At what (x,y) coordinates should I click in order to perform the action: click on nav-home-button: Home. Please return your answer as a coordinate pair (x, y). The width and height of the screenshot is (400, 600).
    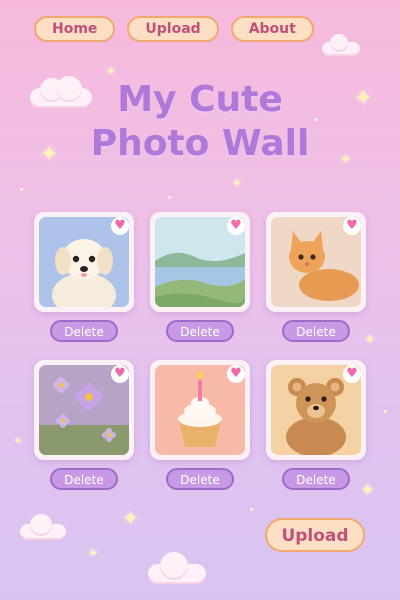
    Looking at the image, I should click on (75, 29).